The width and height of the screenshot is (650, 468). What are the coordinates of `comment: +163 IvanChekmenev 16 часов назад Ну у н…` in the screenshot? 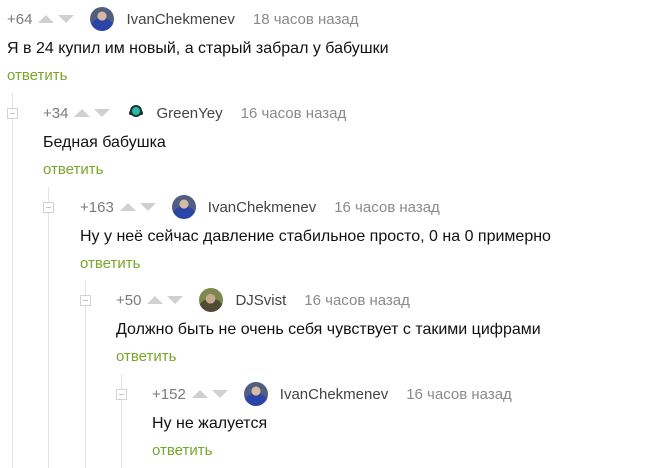 It's located at (365, 234).